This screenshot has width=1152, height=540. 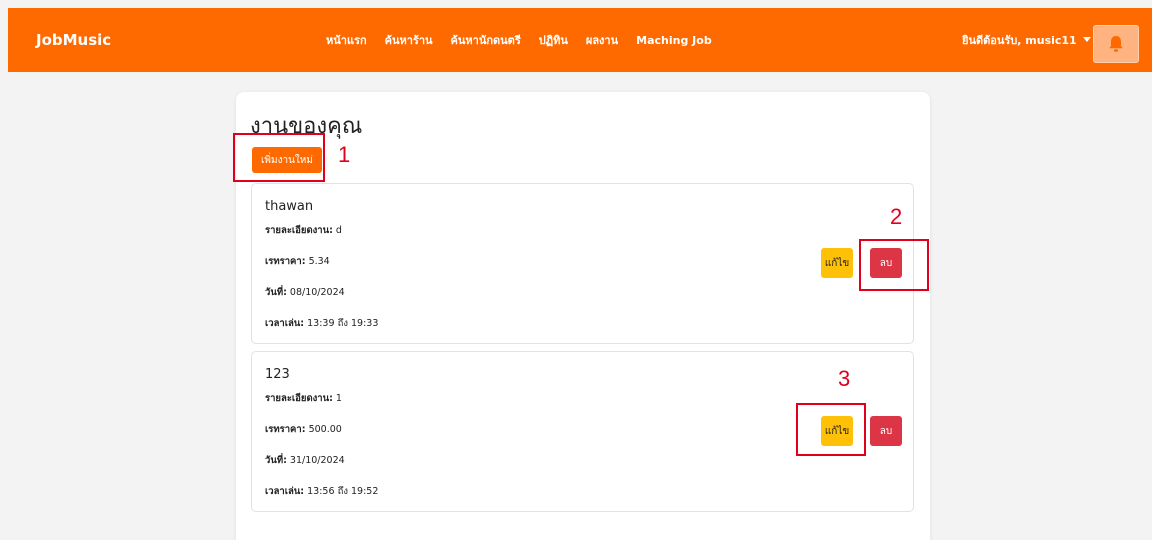 What do you see at coordinates (1019, 40) in the screenshot?
I see `user-greeting: ยินดีต้อนรับ, music11` at bounding box center [1019, 40].